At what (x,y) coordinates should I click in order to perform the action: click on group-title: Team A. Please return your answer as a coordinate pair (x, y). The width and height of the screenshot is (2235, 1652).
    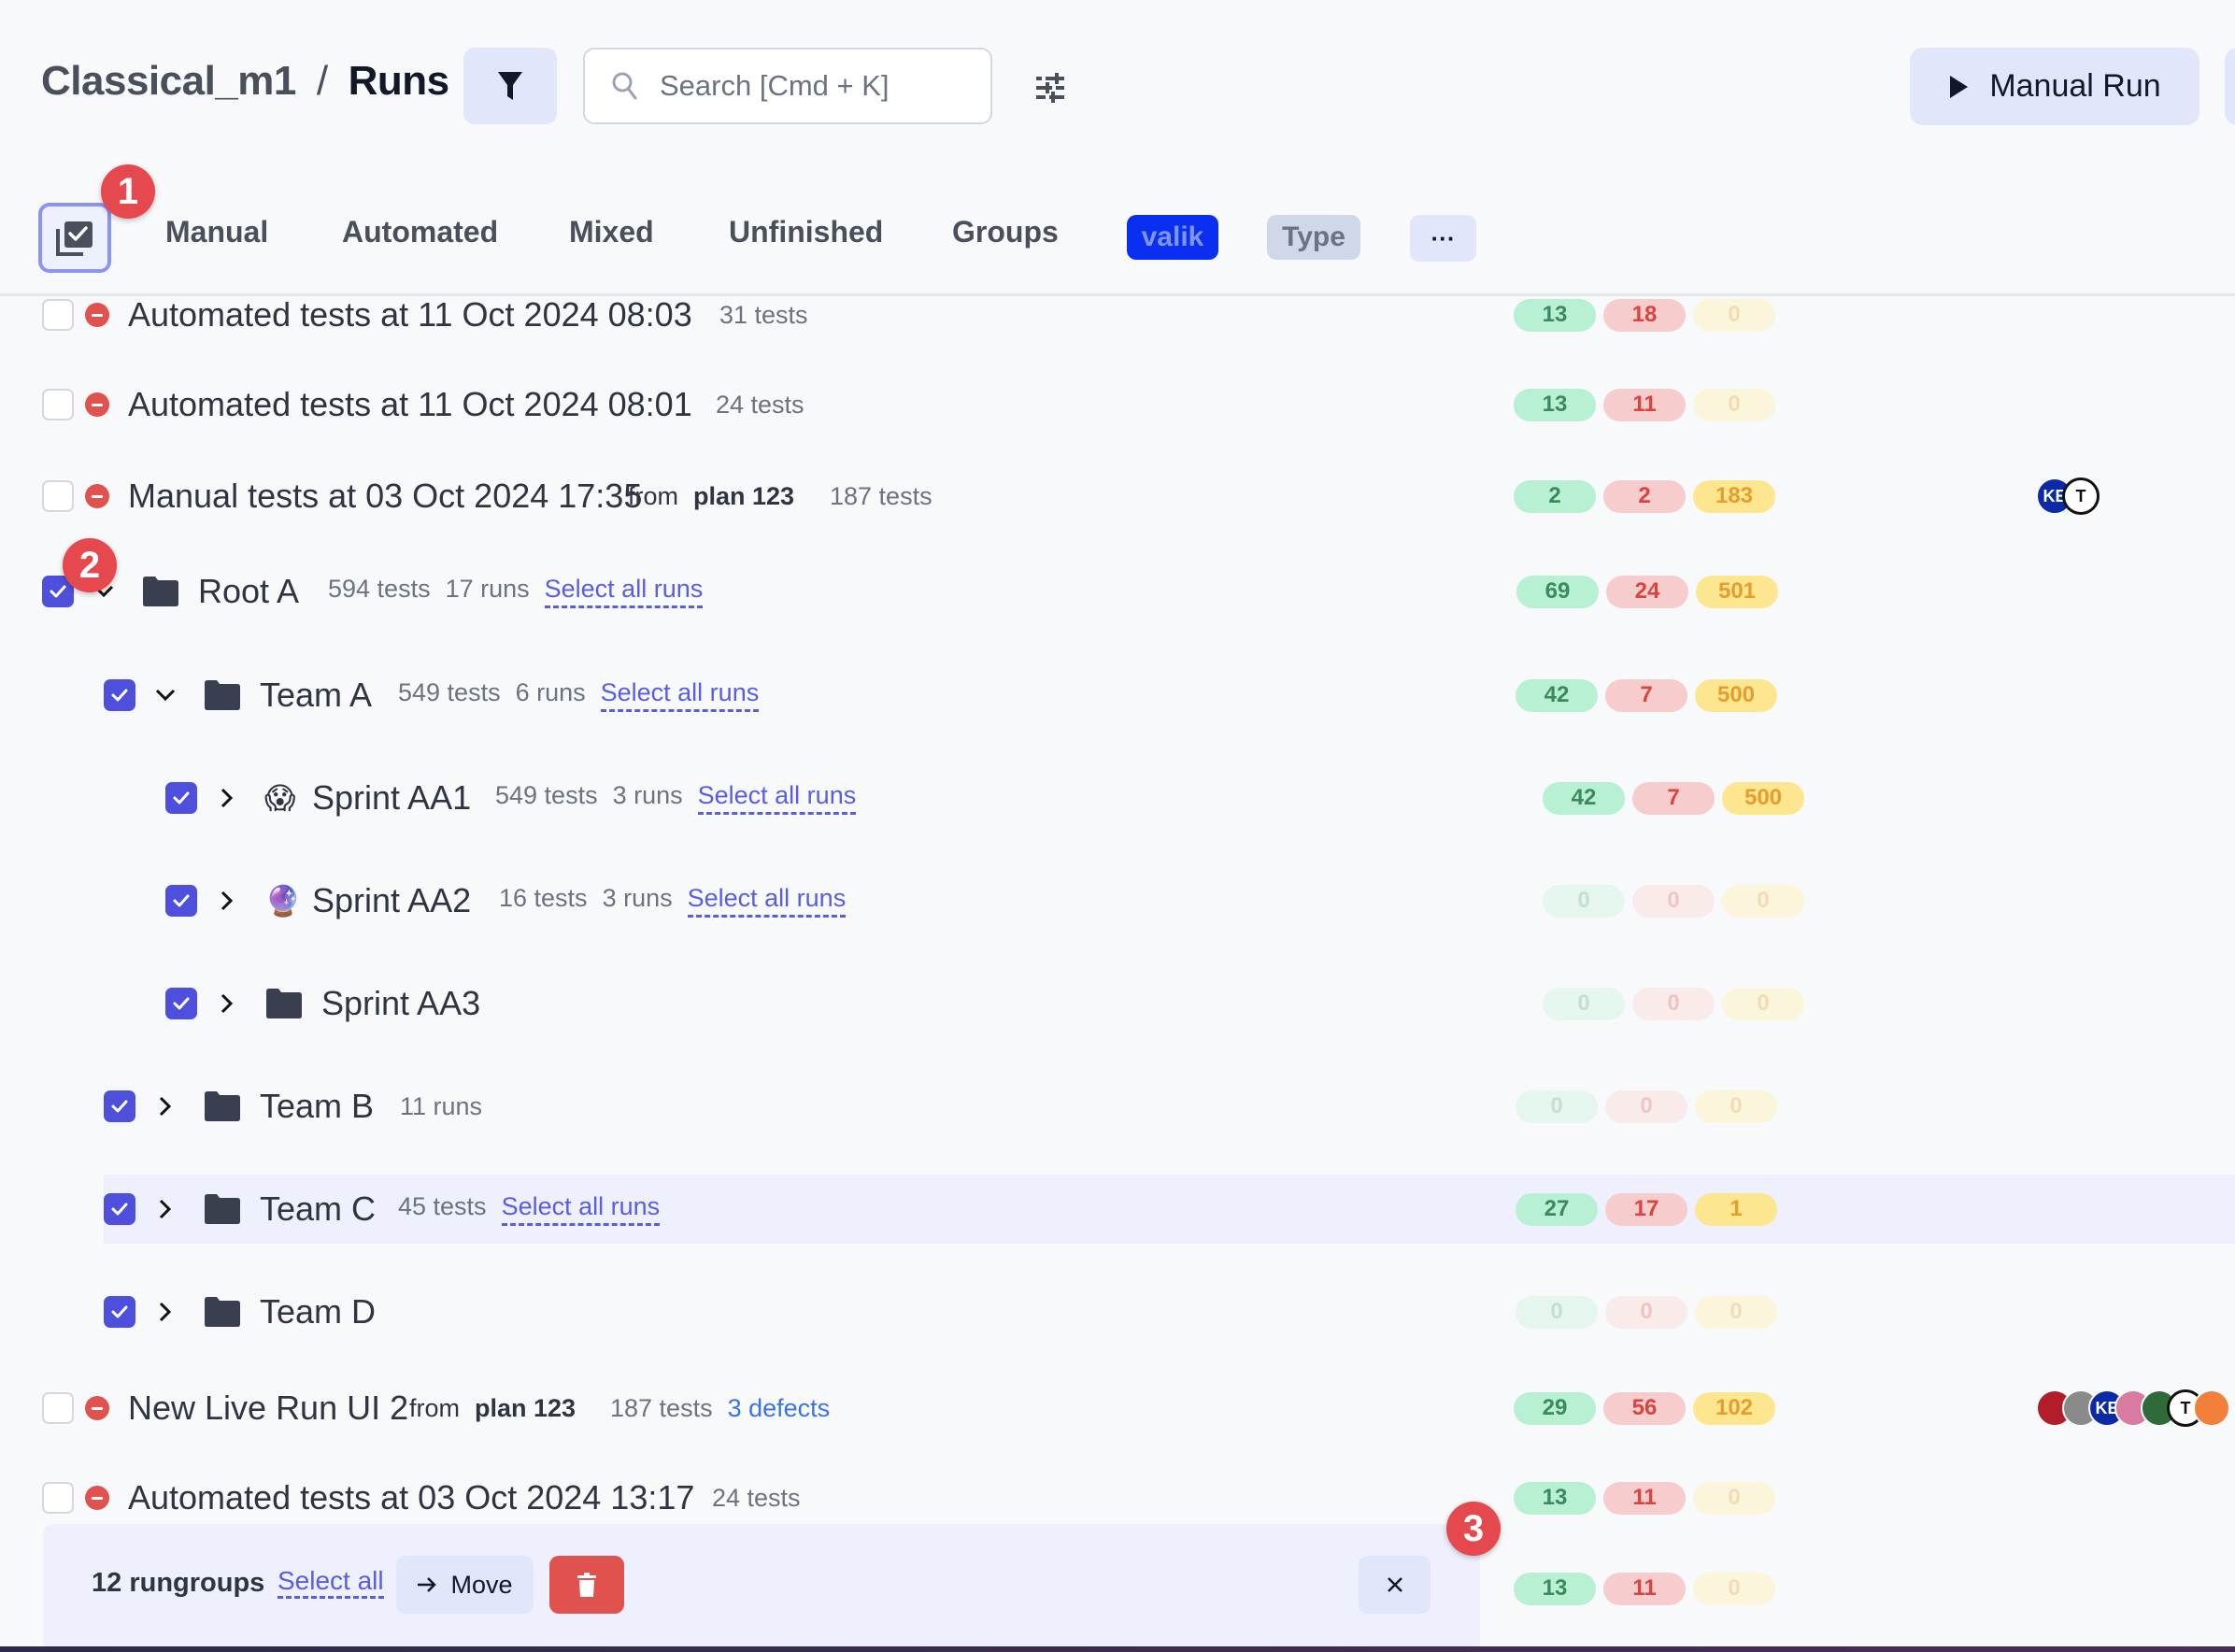
    Looking at the image, I should click on (316, 696).